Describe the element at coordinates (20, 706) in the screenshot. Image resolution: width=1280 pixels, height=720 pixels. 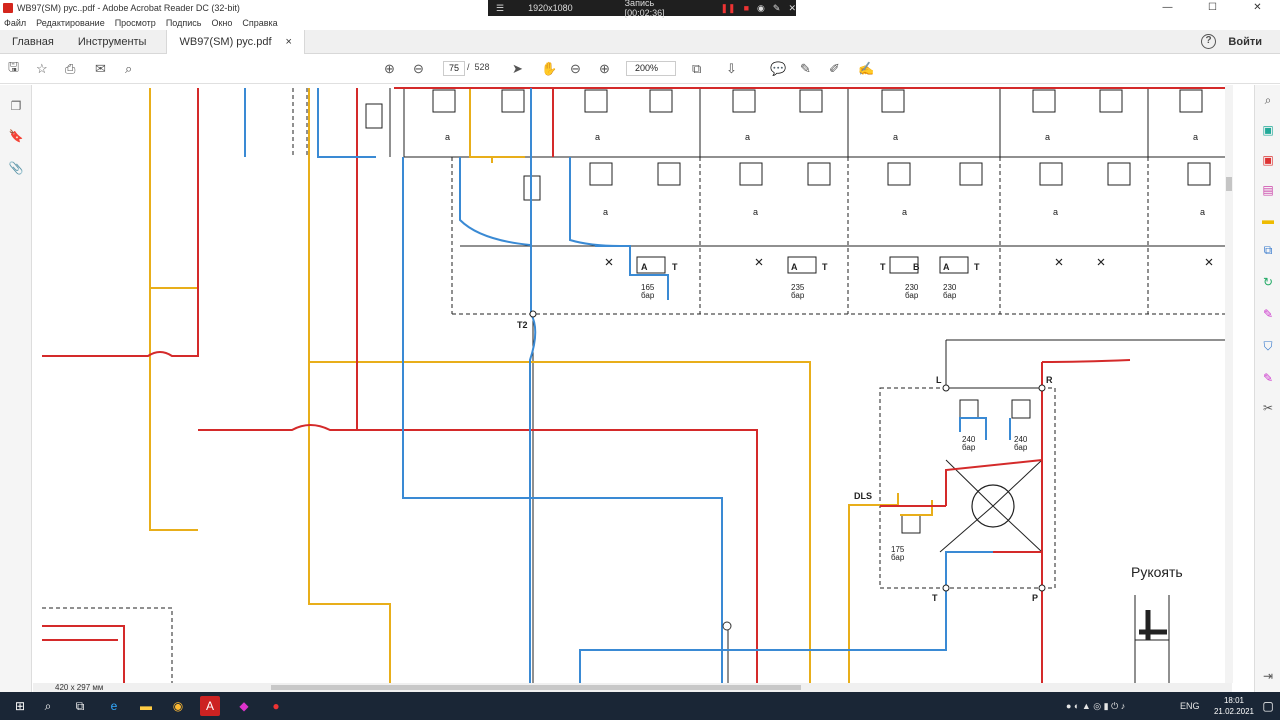
I see `windows-start-icon: ⊞` at that location.